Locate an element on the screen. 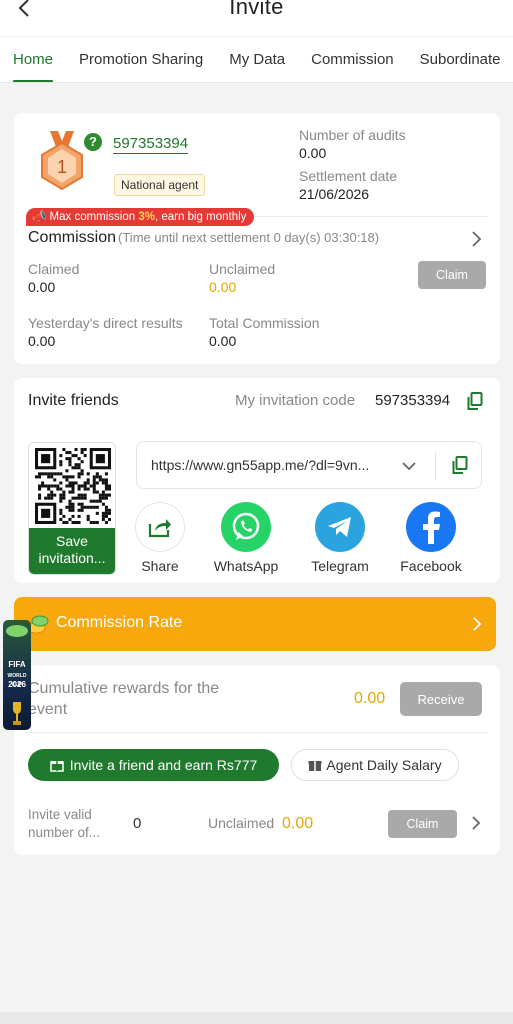  invite-earn-label: Invite a friend and earn Rs777 is located at coordinates (163, 765).